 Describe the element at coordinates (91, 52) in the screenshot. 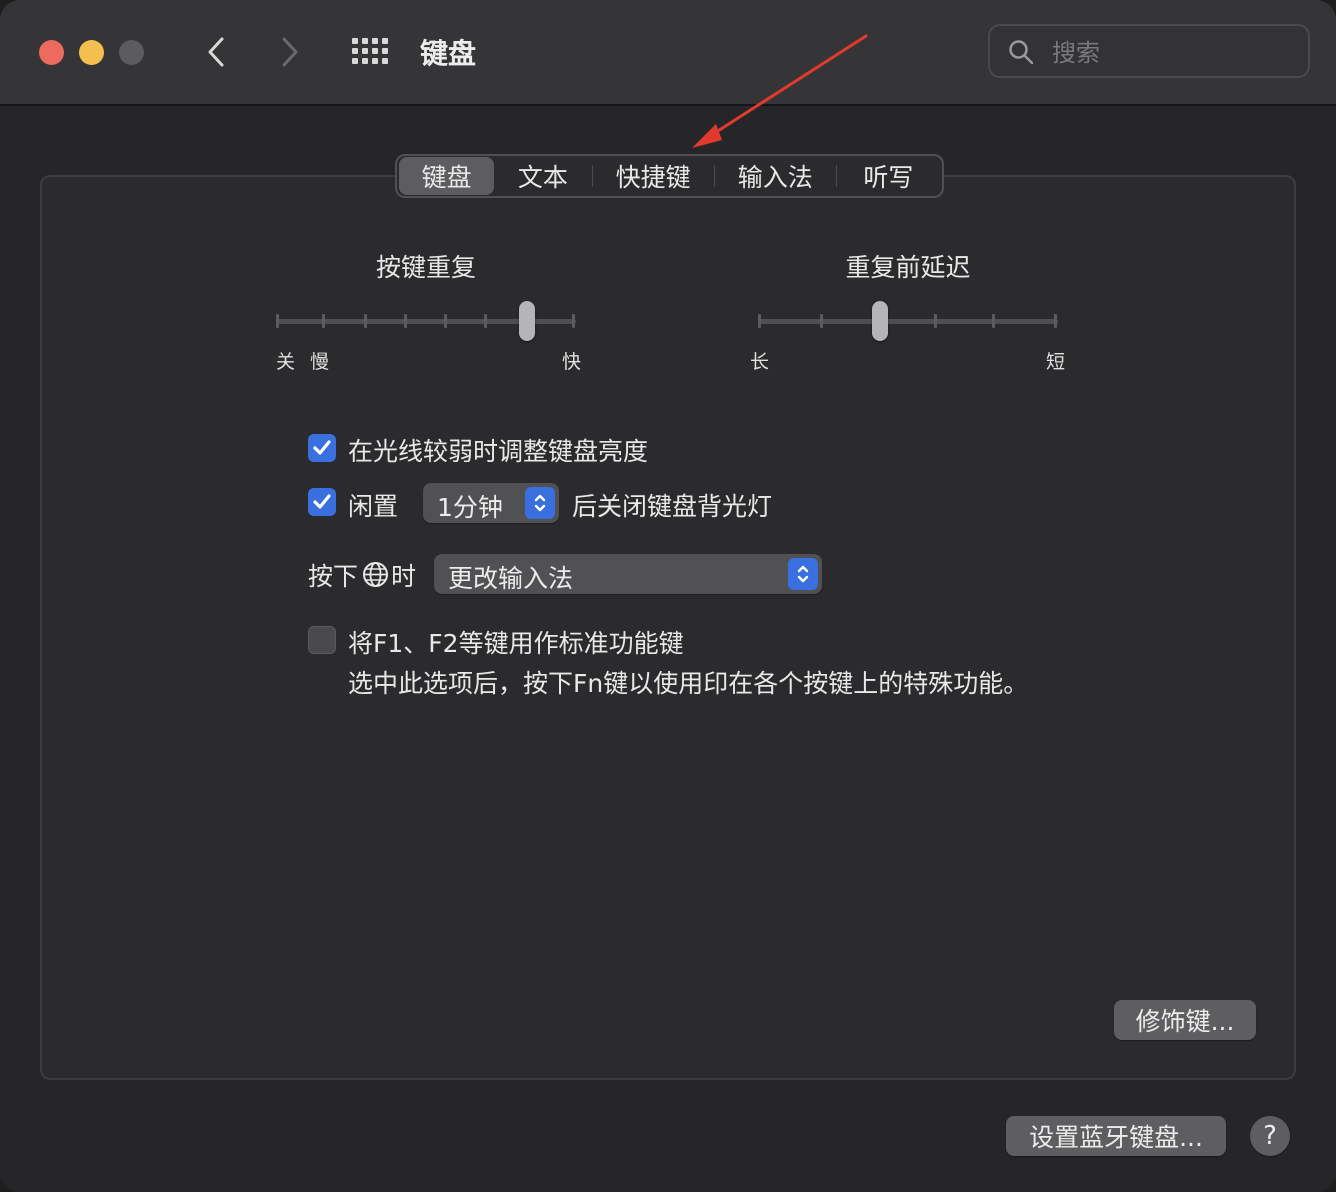

I see `minimize-button` at that location.